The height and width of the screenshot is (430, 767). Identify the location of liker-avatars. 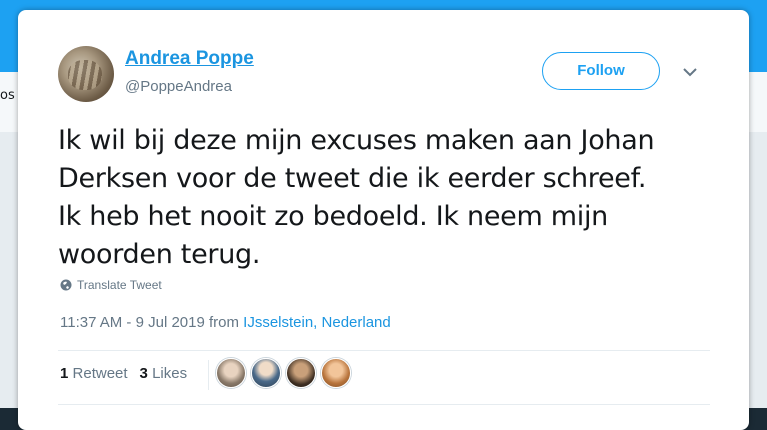
(283, 373).